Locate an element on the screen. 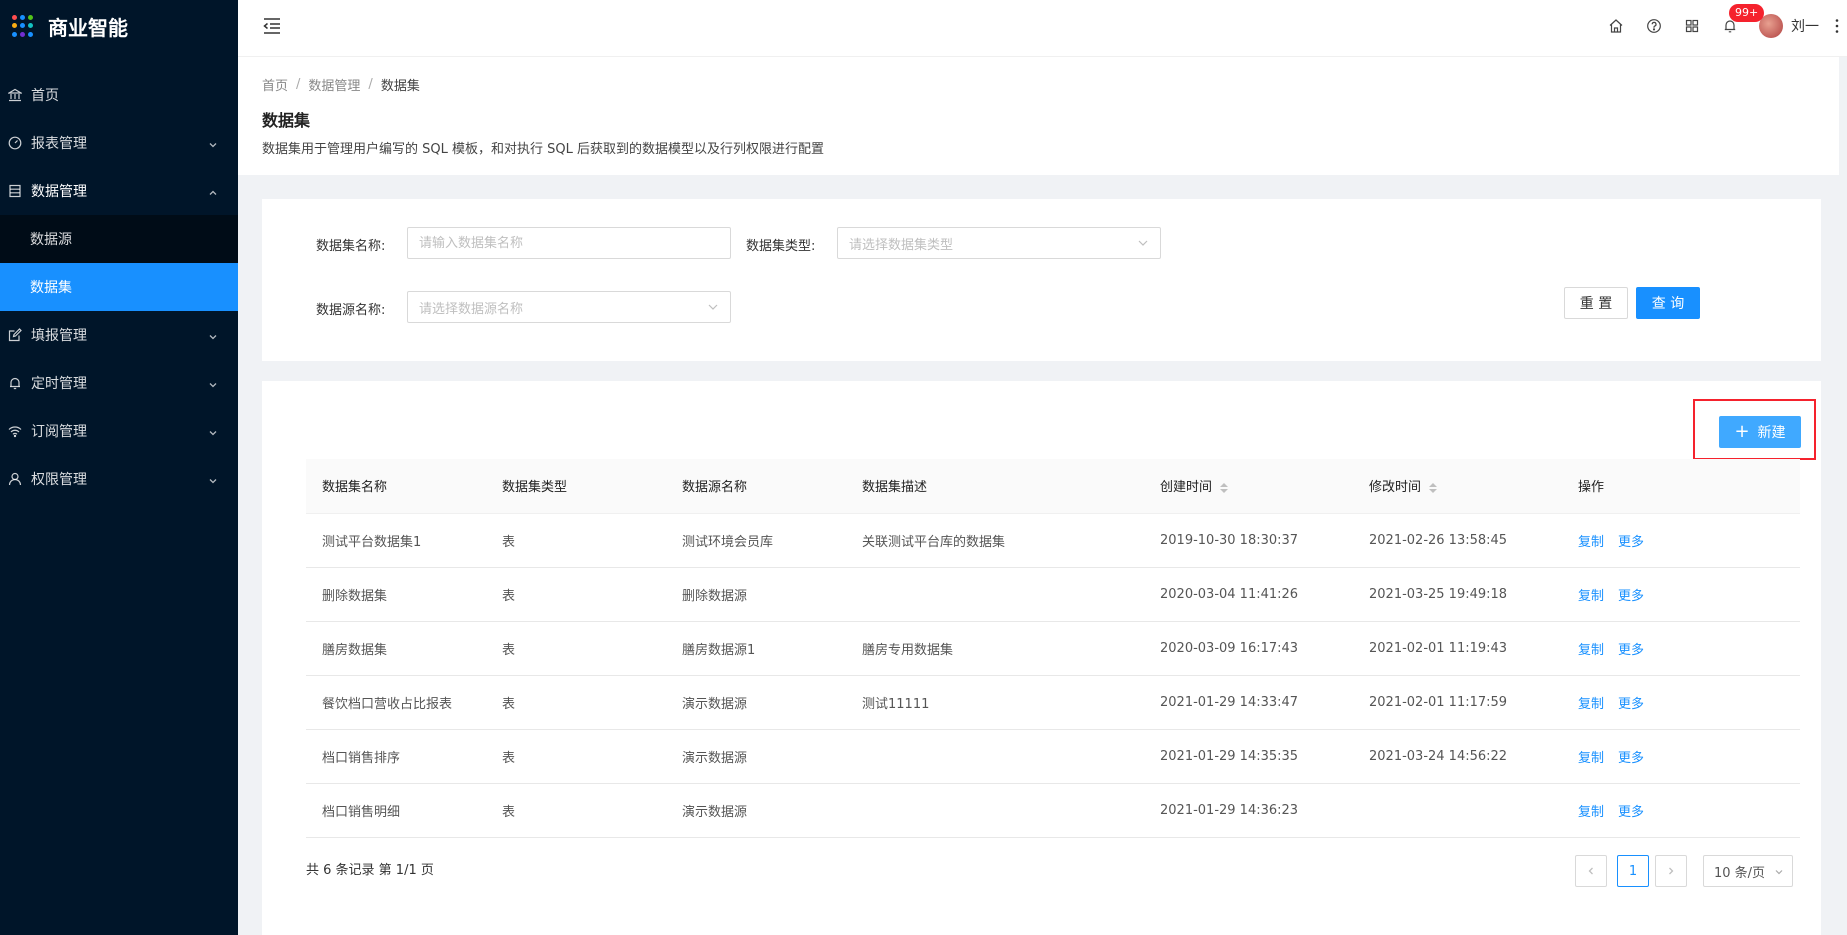 This screenshot has width=1847, height=935. column-header-modified: 修改时间 is located at coordinates (1457, 486).